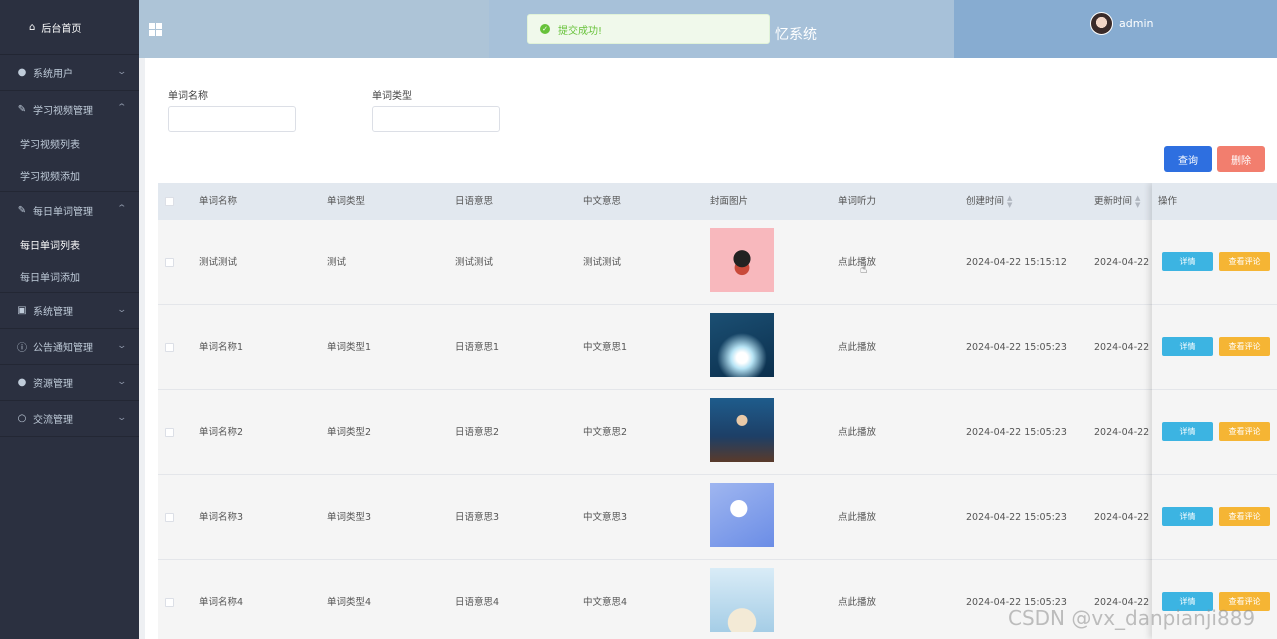 The width and height of the screenshot is (1277, 639). I want to click on cell-chinese: 中文意思1, so click(605, 347).